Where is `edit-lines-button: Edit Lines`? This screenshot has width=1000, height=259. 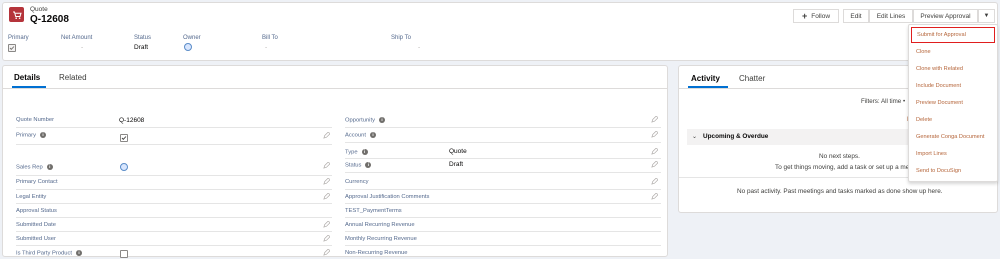 edit-lines-button: Edit Lines is located at coordinates (891, 16).